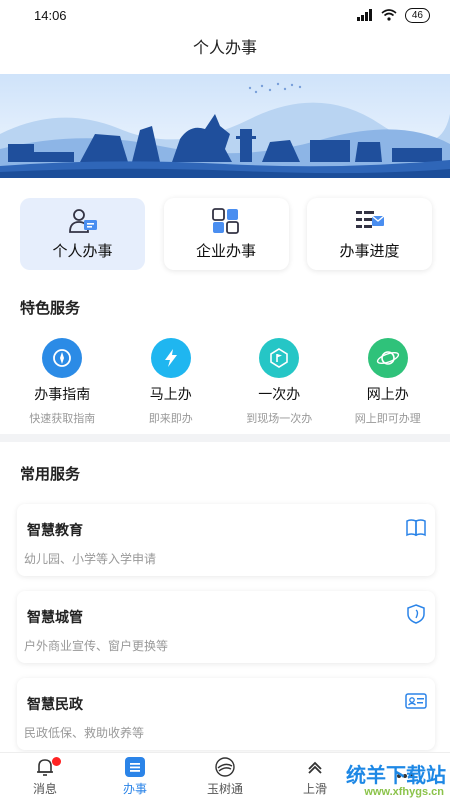  What do you see at coordinates (62, 394) in the screenshot?
I see `feature-title: 办事指南` at bounding box center [62, 394].